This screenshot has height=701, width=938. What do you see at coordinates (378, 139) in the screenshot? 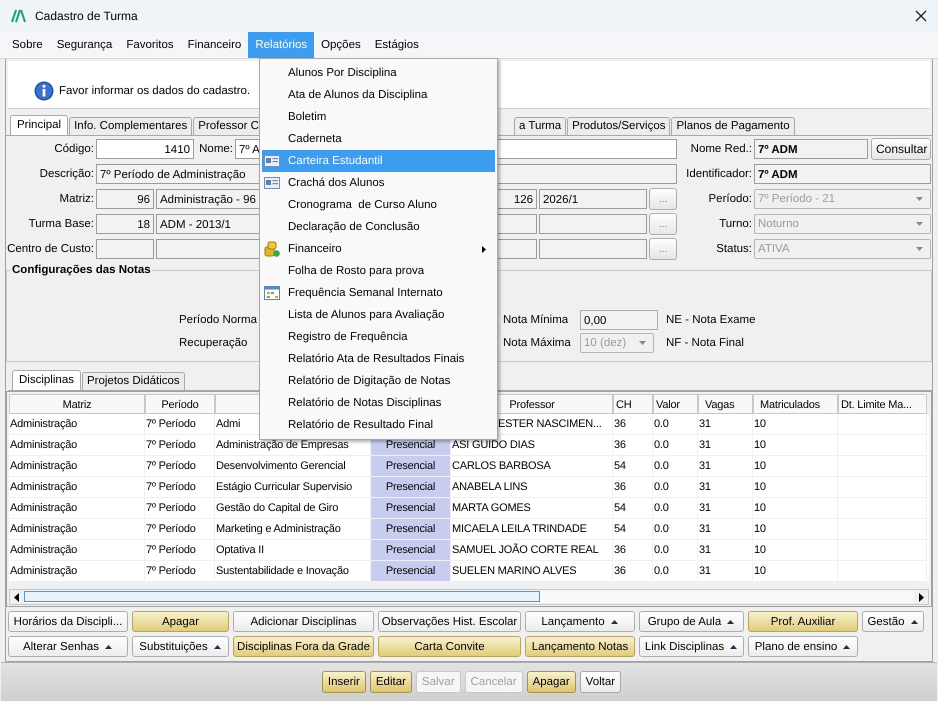
I see `menu-item: Caderneta` at bounding box center [378, 139].